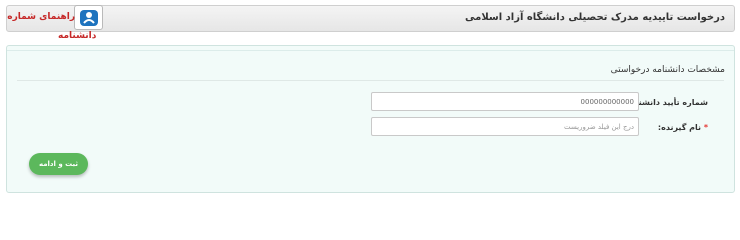 The image size is (740, 240). Describe the element at coordinates (370, 80) in the screenshot. I see `section-divider` at that location.